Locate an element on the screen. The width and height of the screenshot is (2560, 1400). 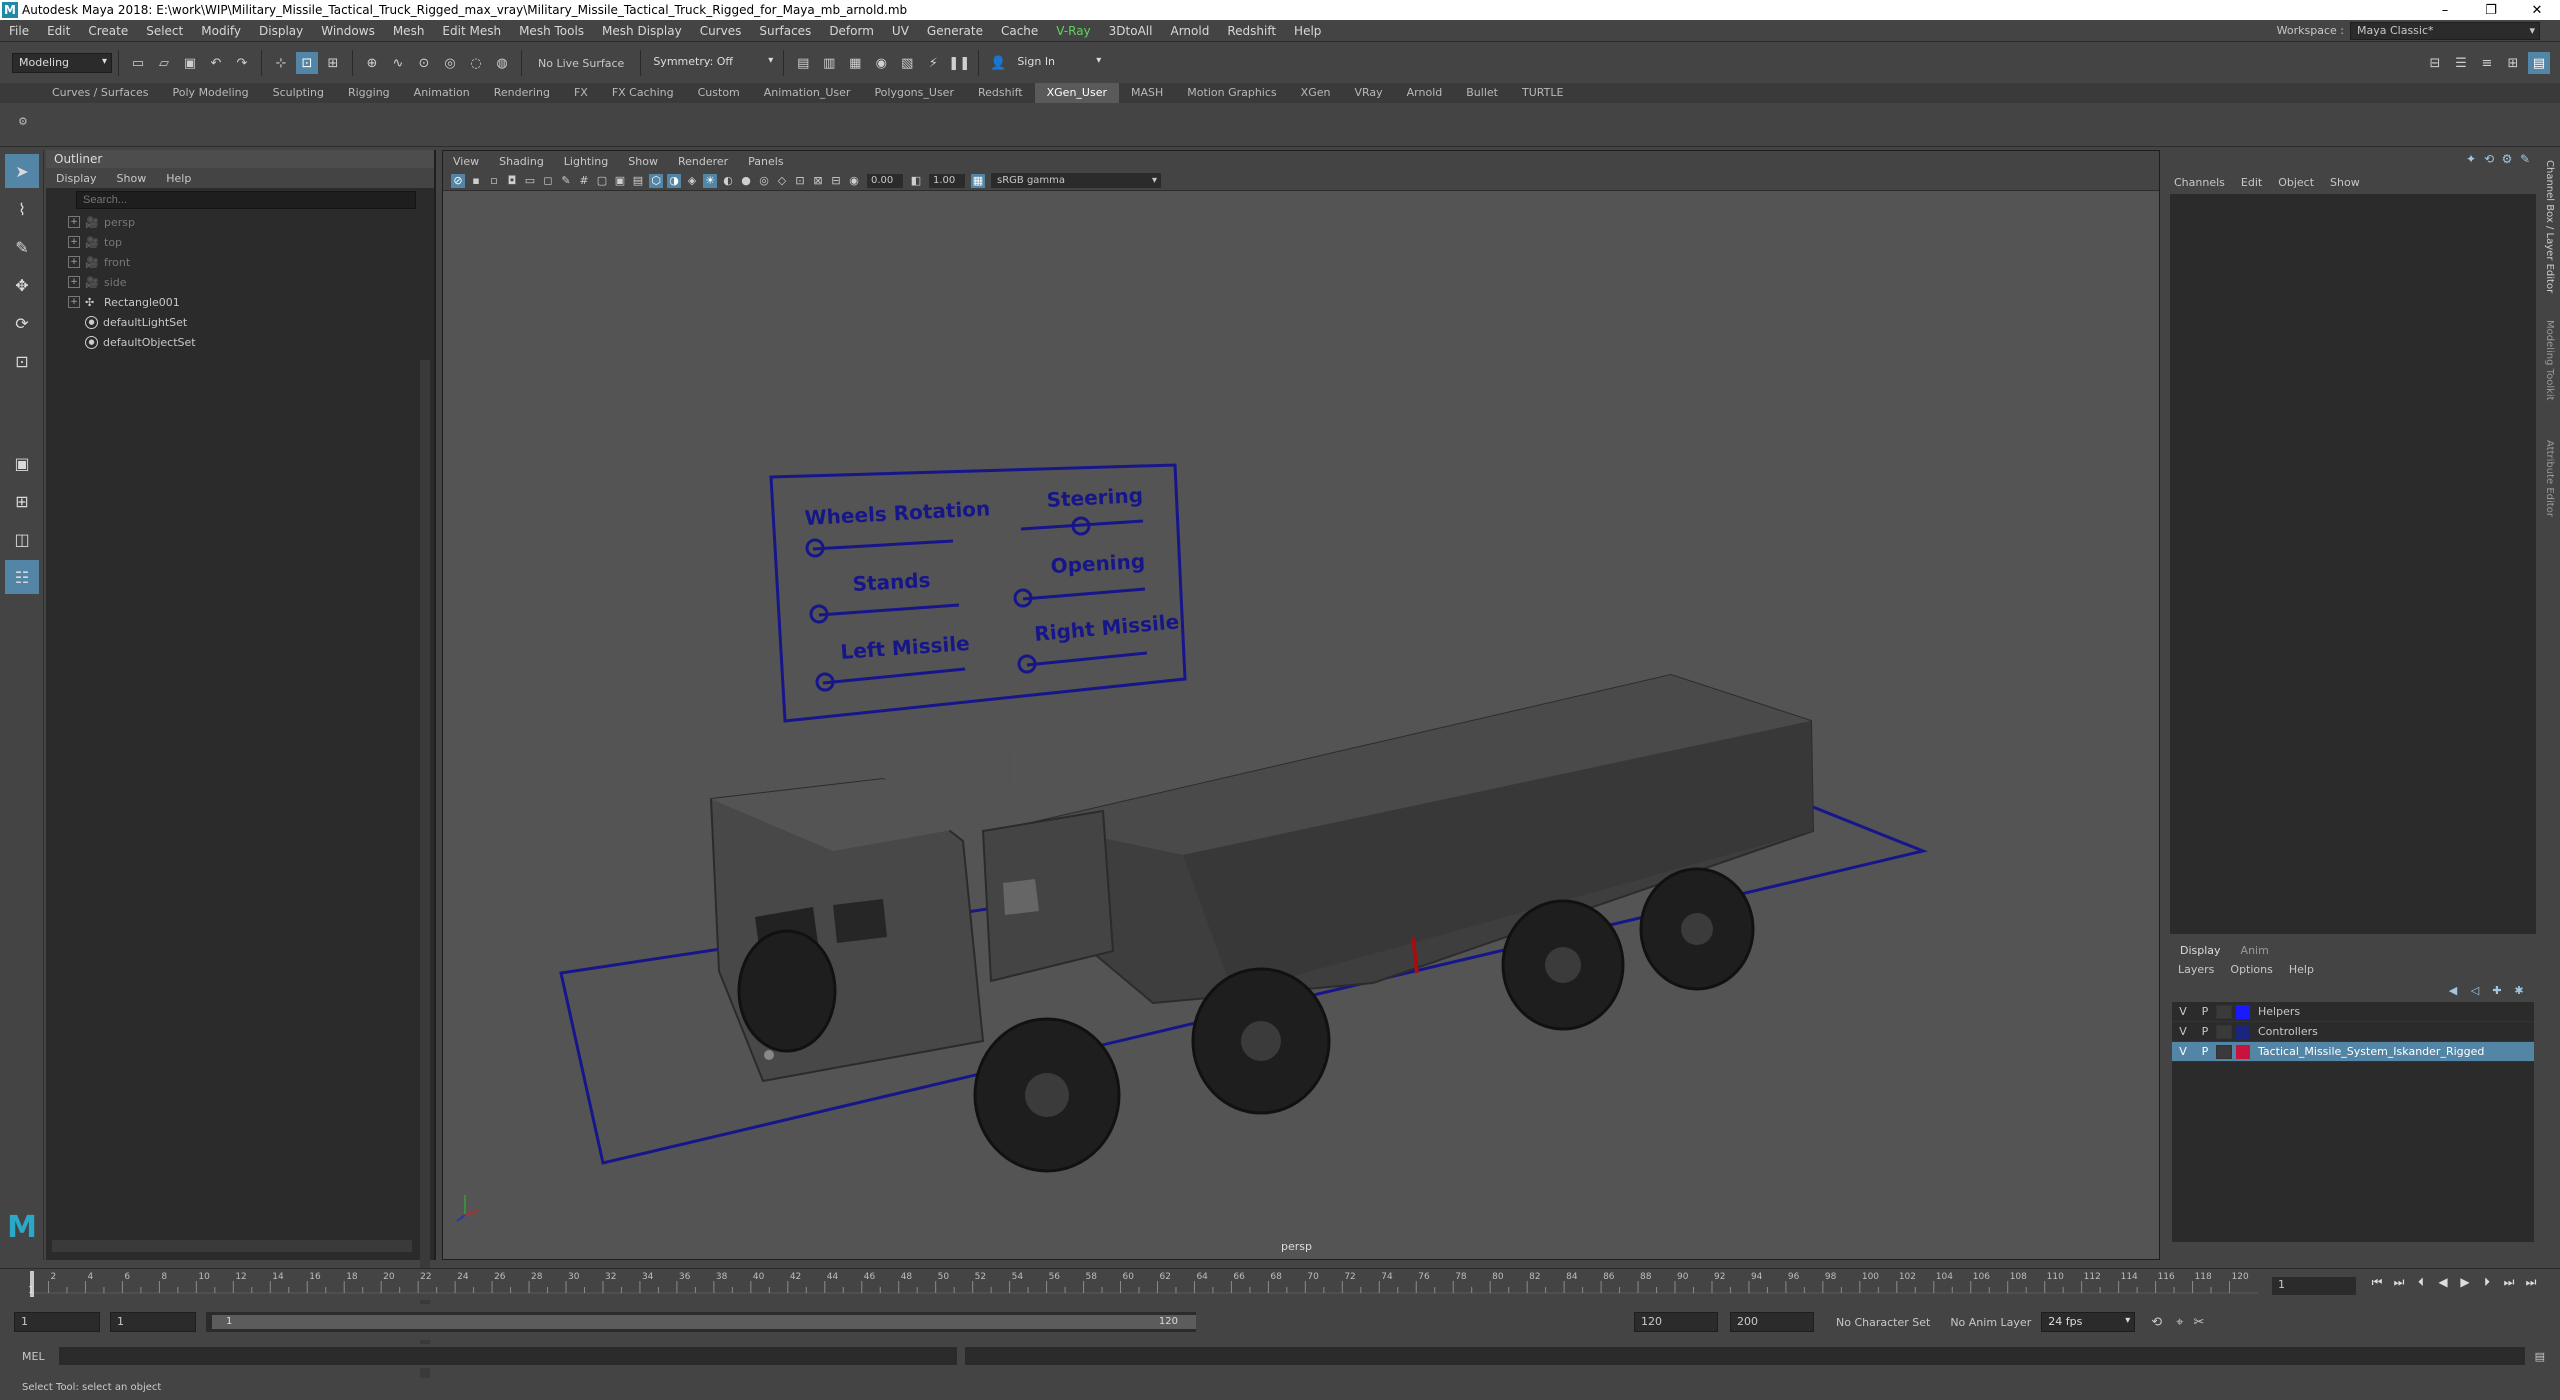
layer-menu-layers: Layers is located at coordinates (2196, 969).